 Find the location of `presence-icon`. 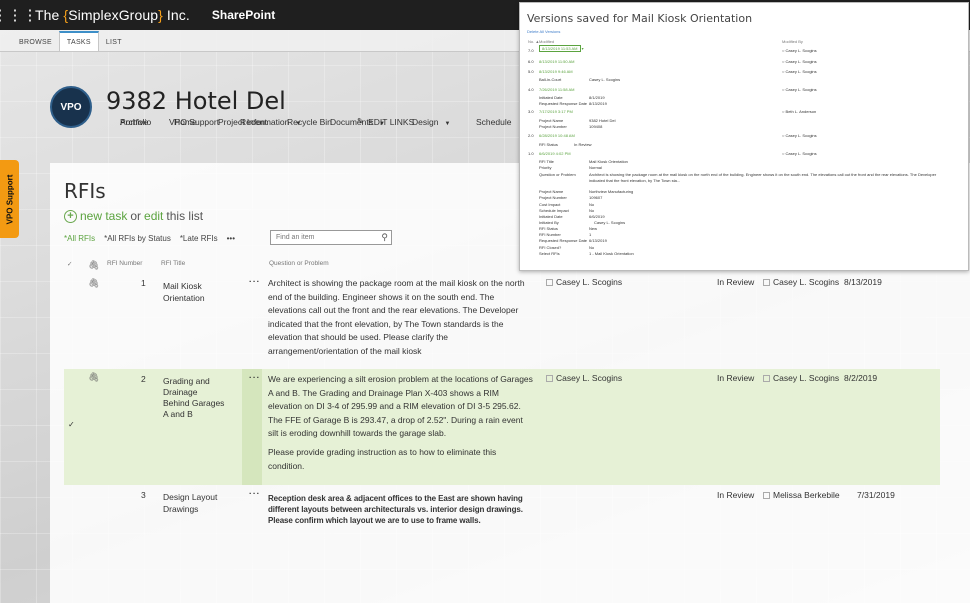

presence-icon is located at coordinates (766, 495).